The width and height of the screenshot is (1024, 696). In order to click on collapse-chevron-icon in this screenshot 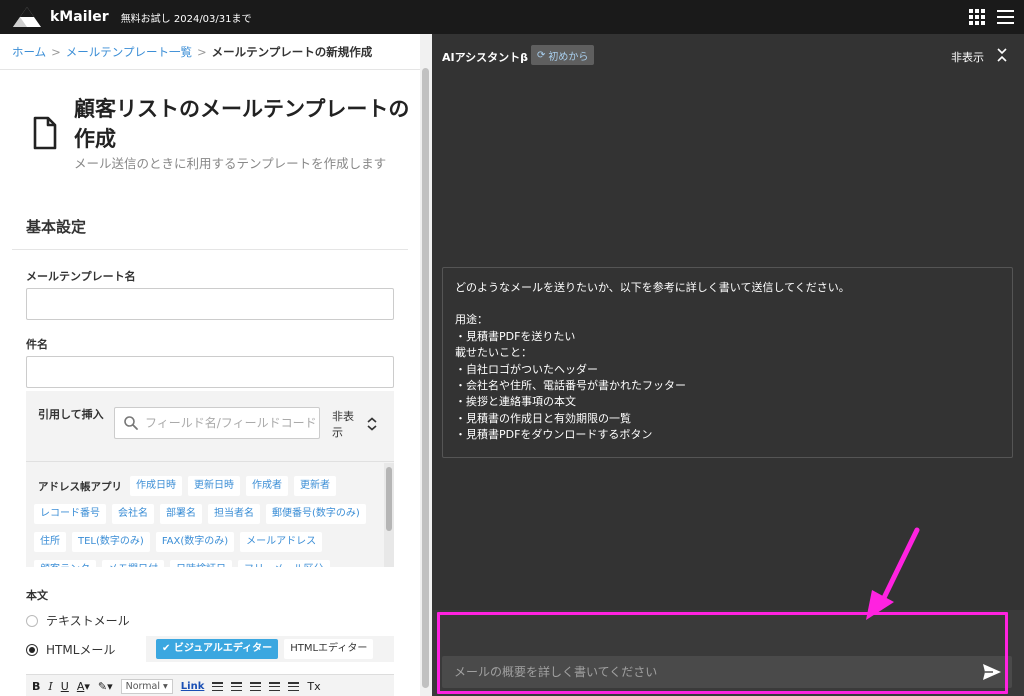, I will do `click(372, 424)`.